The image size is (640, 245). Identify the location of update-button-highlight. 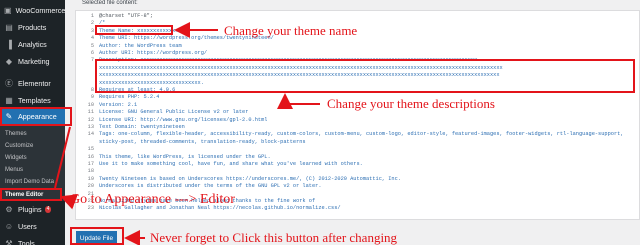
(97, 236).